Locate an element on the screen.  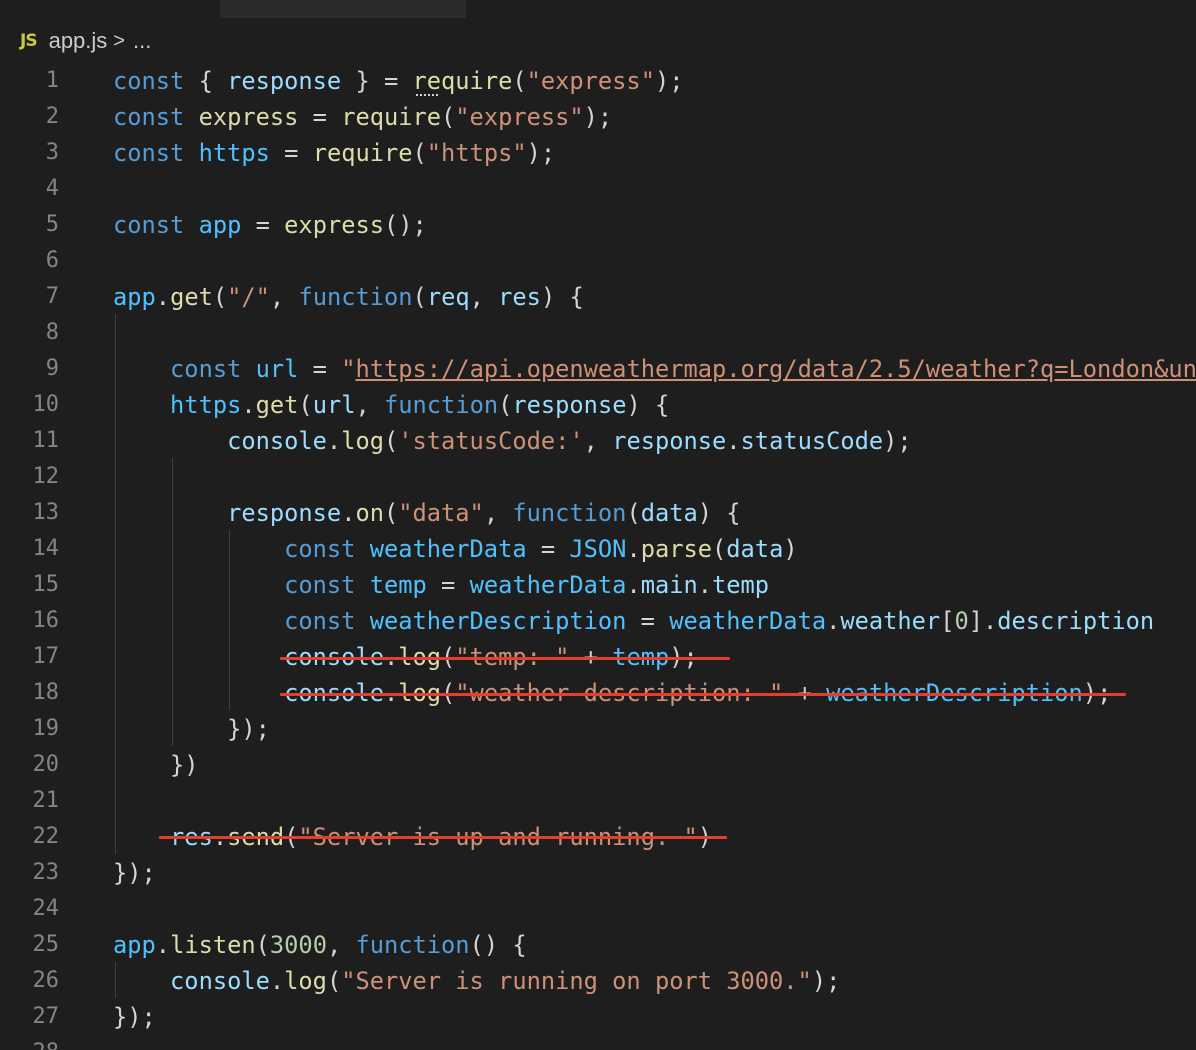
hint-squiggle is located at coordinates (427, 93).